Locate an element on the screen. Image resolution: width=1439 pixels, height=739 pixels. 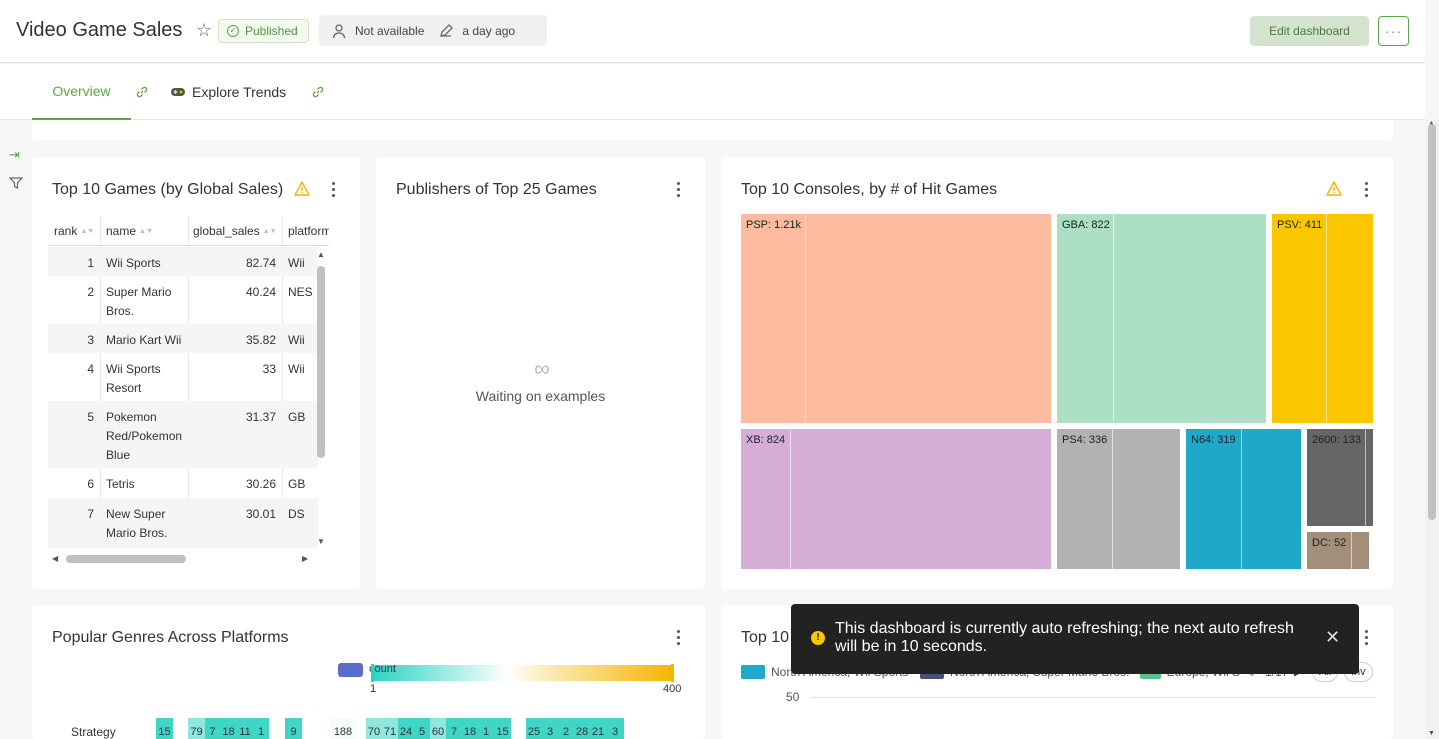
edit-dashboard-button: Edit dashboard is located at coordinates (1309, 31).